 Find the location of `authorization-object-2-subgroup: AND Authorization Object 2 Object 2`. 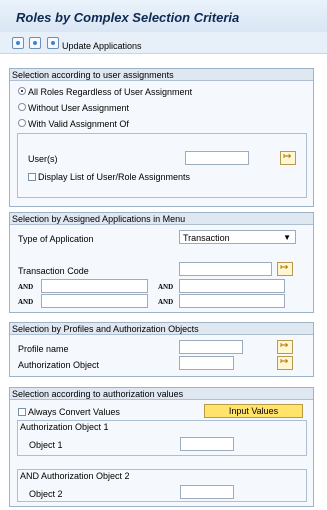

authorization-object-2-subgroup: AND Authorization Object 2 Object 2 is located at coordinates (162, 485).